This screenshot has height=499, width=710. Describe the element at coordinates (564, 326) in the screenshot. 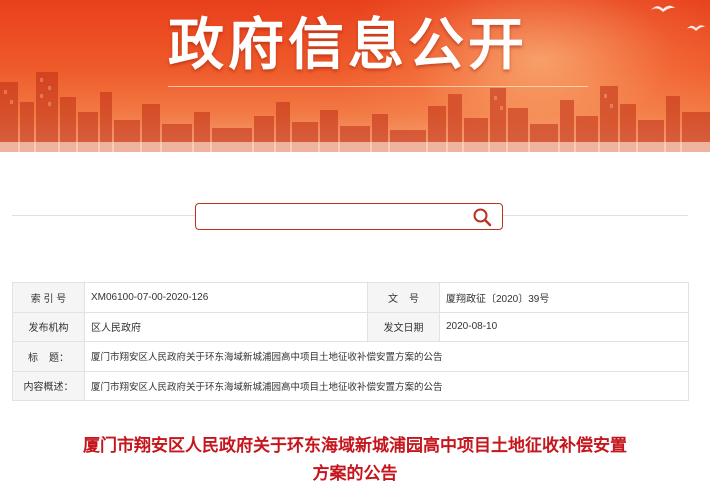

I see `issue-date-value: 2020-08-10` at that location.